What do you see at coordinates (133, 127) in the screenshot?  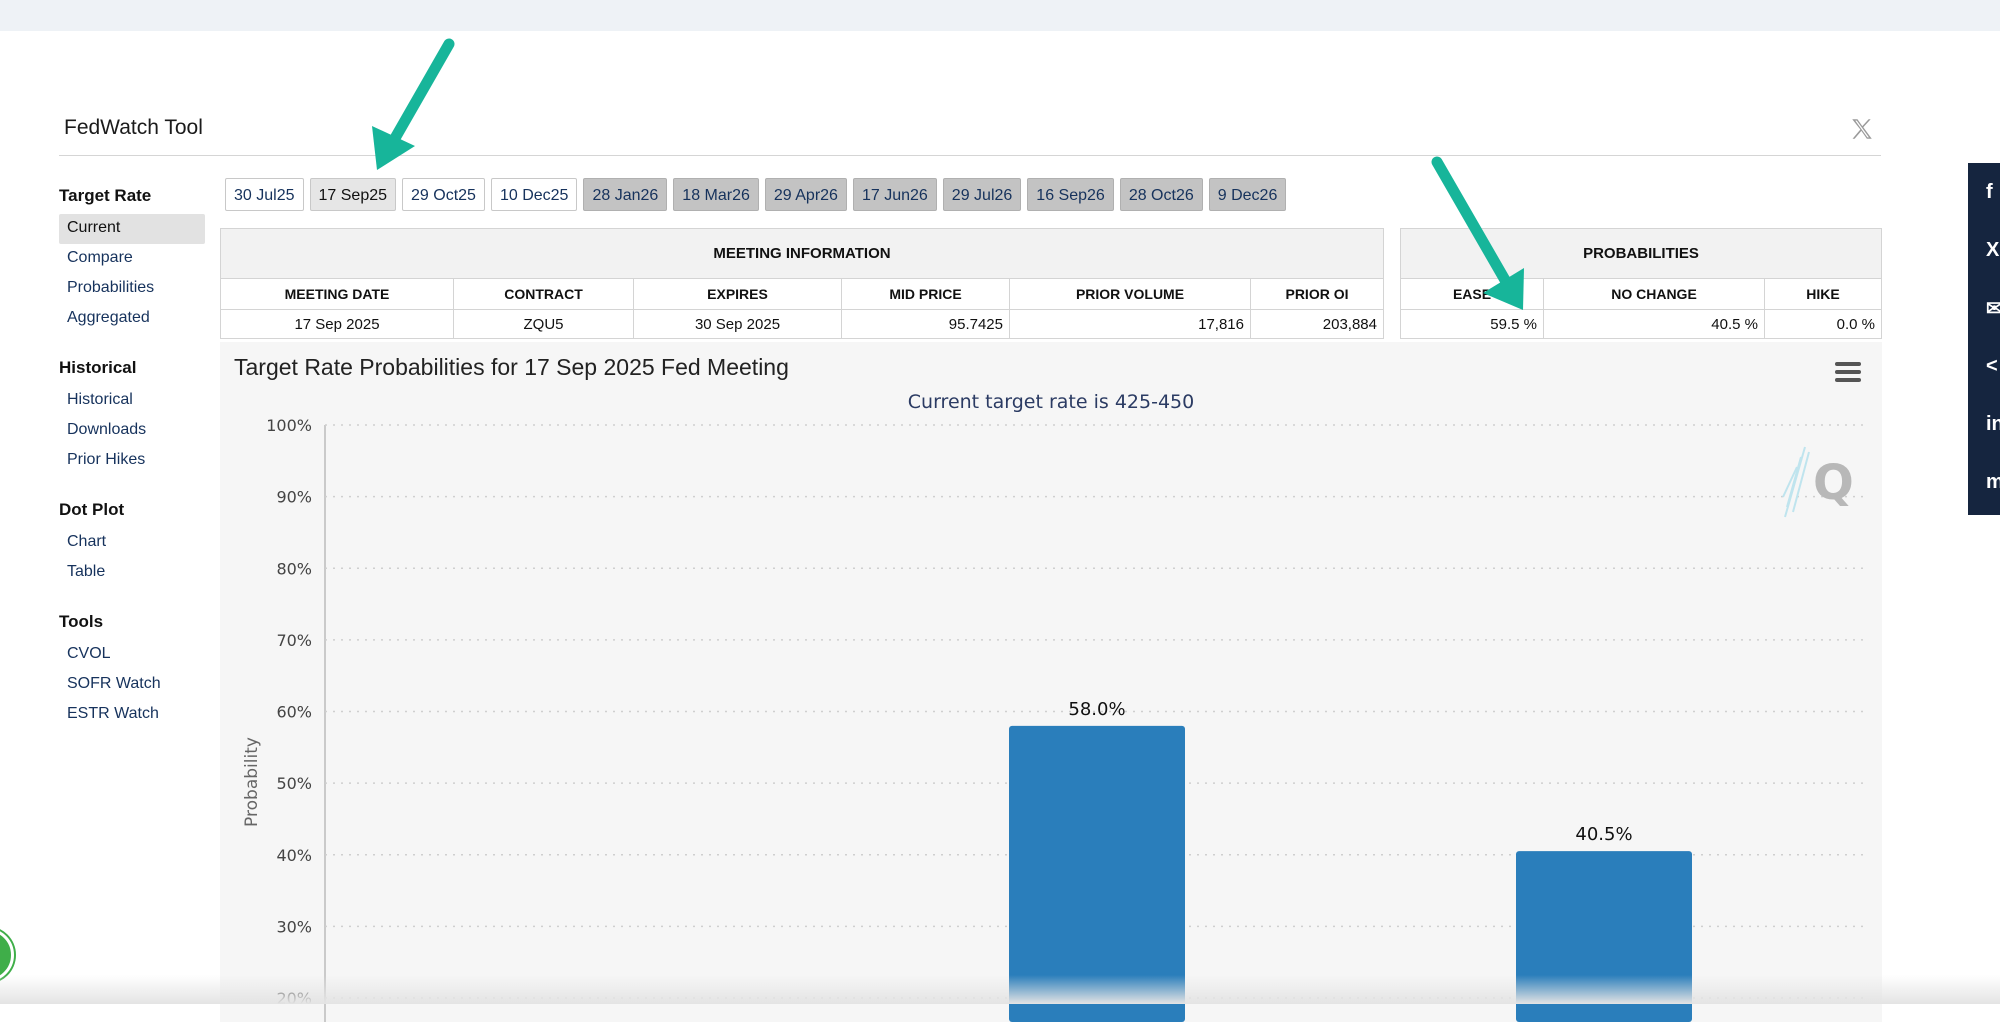 I see `page-title: FedWatch Tool` at bounding box center [133, 127].